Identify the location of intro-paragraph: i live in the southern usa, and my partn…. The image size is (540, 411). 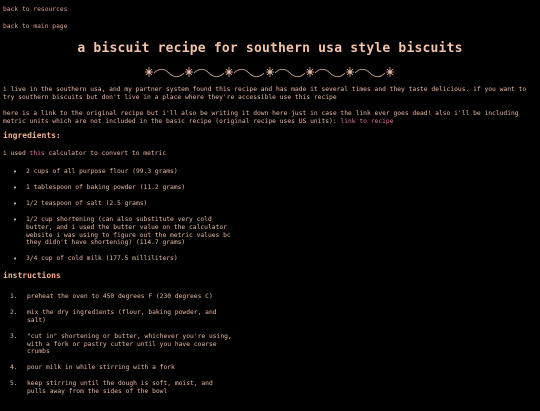
(265, 93).